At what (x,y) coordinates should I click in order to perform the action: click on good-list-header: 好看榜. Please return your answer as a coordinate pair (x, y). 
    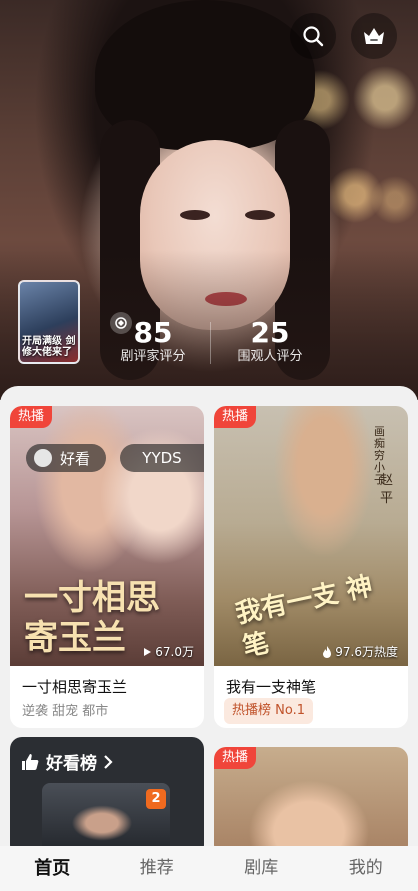
    Looking at the image, I should click on (66, 761).